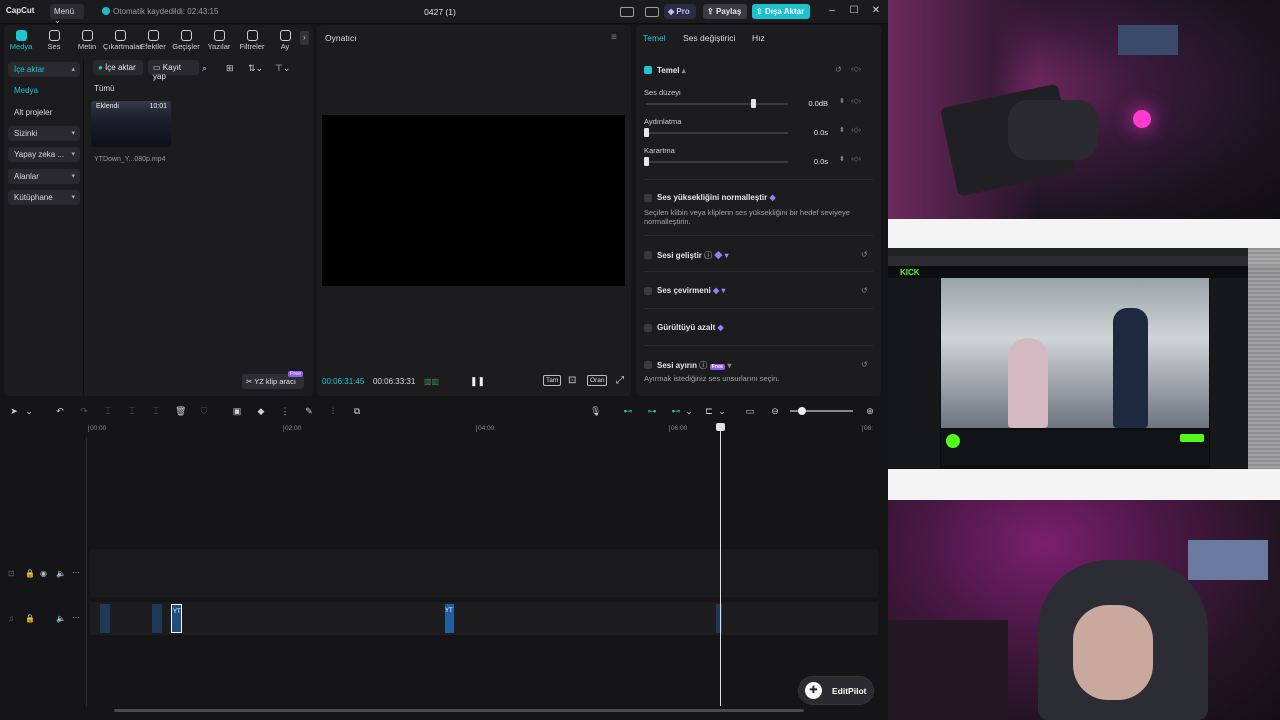 This screenshot has height=720, width=1280. What do you see at coordinates (680, 11) in the screenshot?
I see `pro-button: ◆ Pro` at bounding box center [680, 11].